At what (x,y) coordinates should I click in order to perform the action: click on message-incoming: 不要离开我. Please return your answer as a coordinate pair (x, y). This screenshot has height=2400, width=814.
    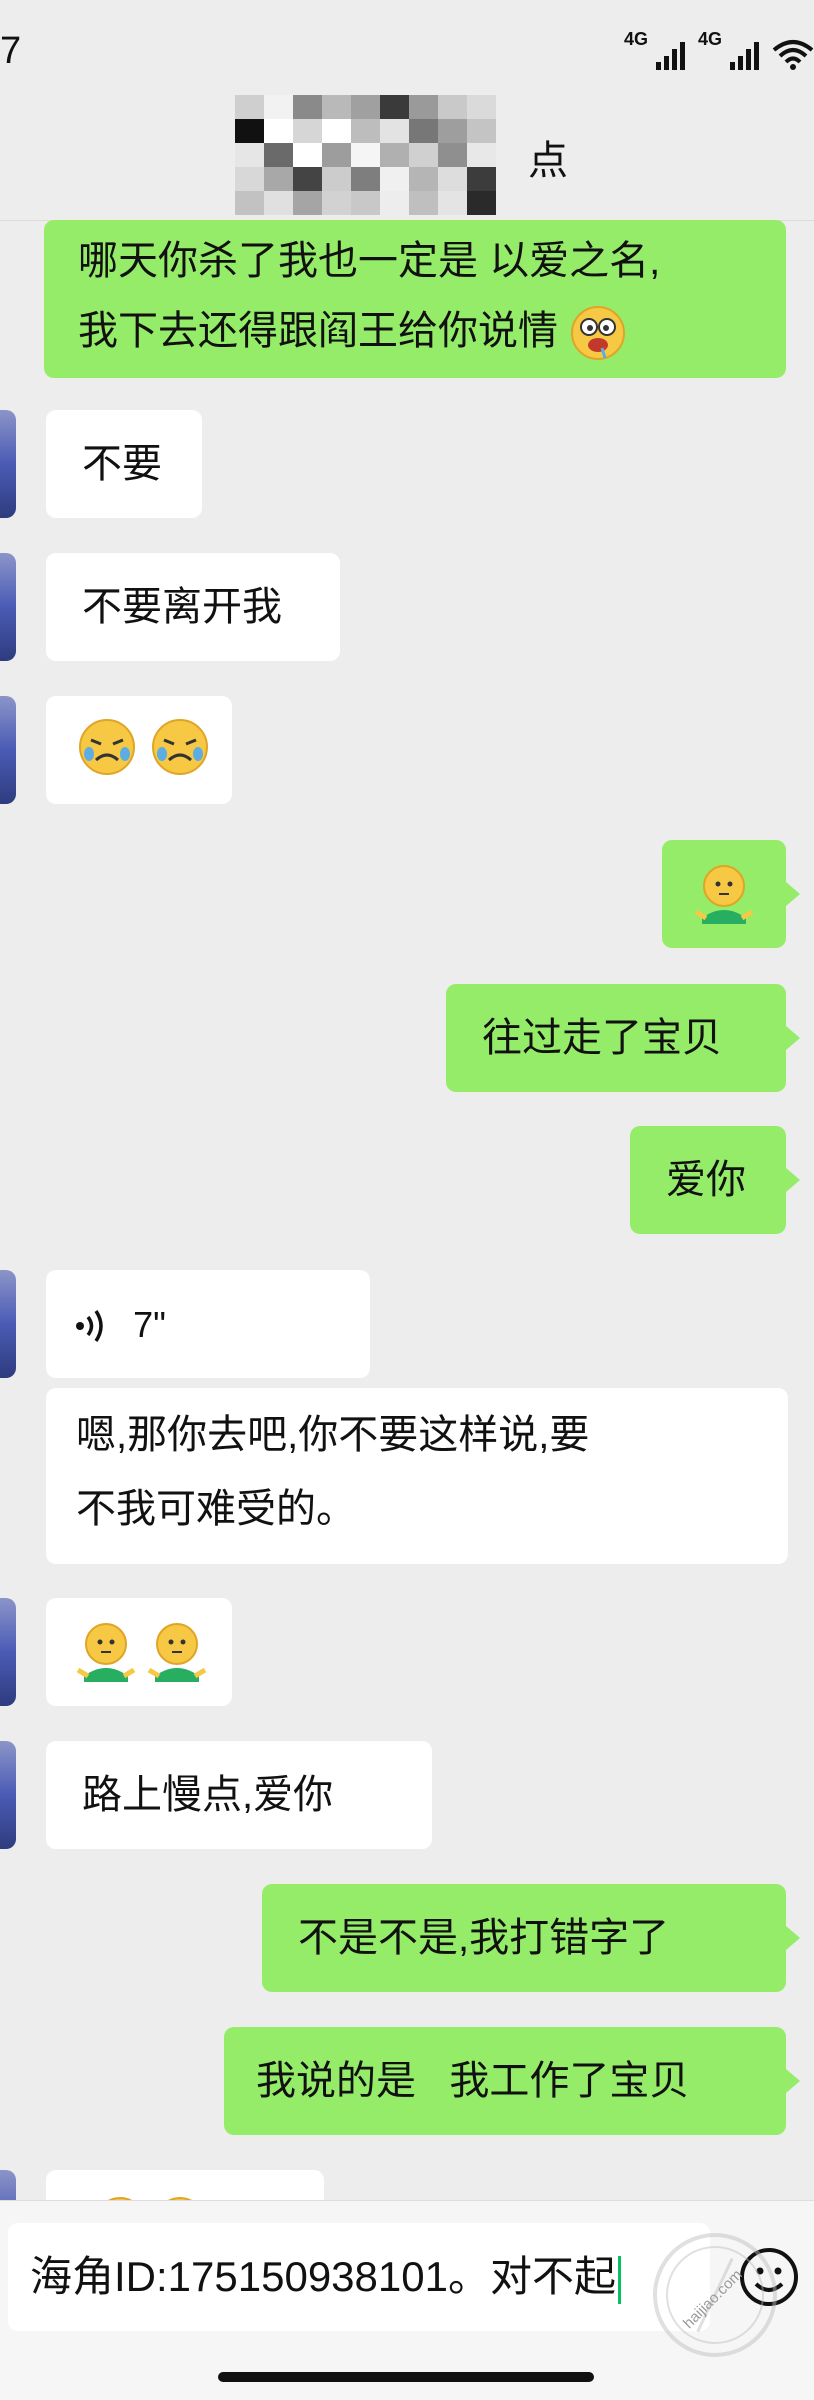
    Looking at the image, I should click on (193, 607).